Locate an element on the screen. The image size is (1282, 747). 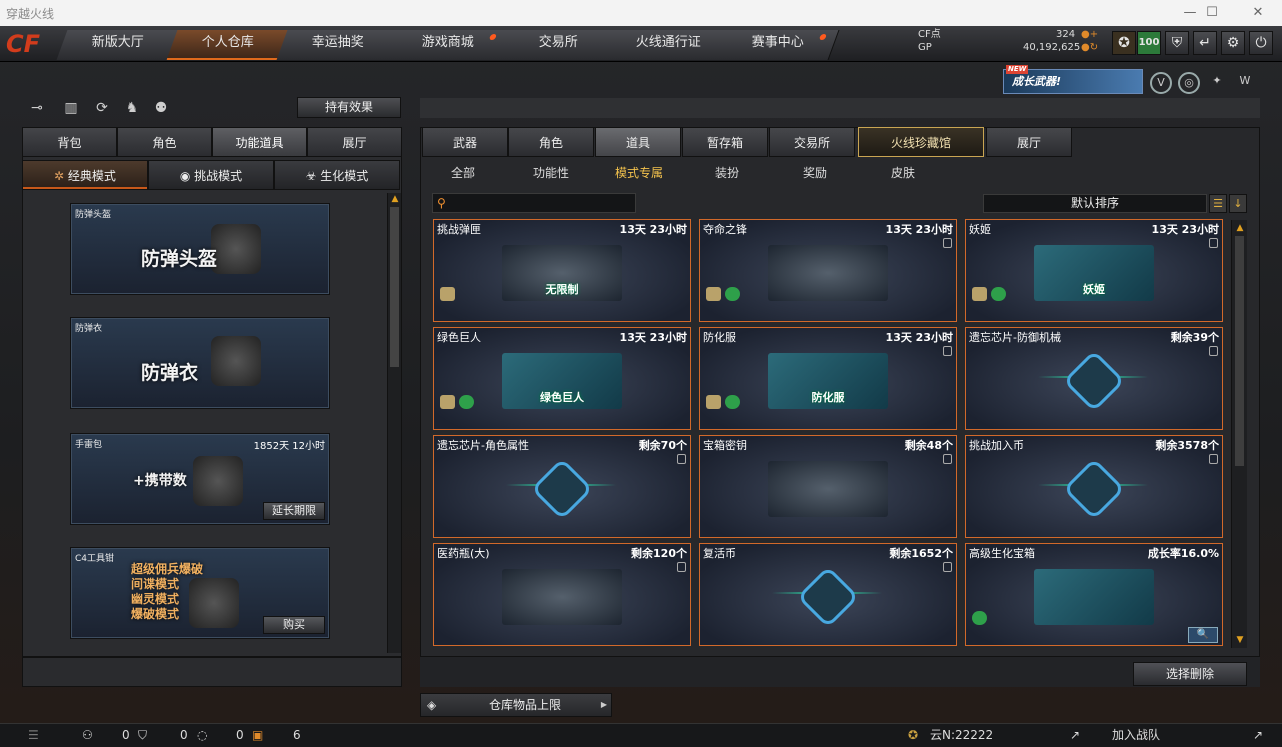
back-icon: ↵ is located at coordinates (1205, 43).